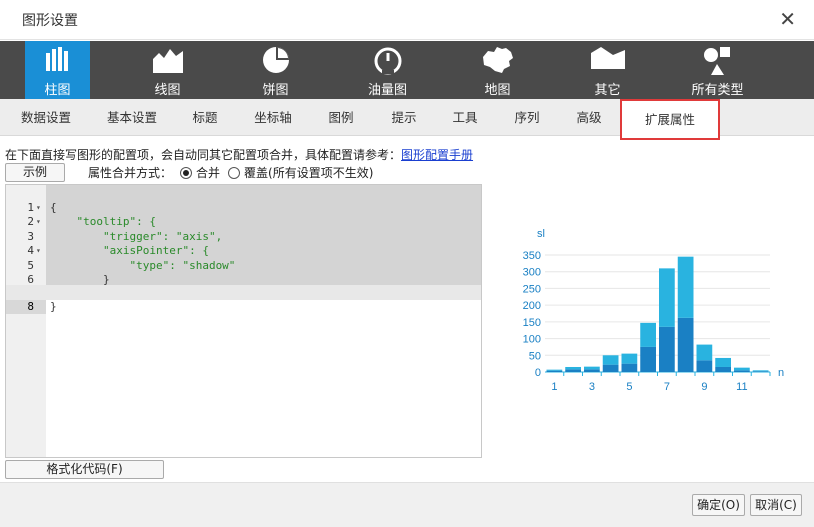 This screenshot has width=814, height=527. What do you see at coordinates (205, 117) in the screenshot?
I see `tab-title: 标题` at bounding box center [205, 117].